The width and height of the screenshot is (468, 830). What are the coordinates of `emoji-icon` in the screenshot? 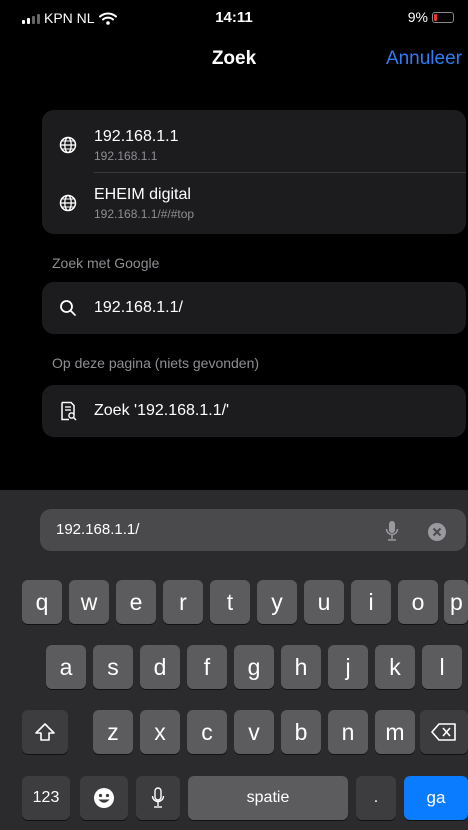 It's located at (104, 798).